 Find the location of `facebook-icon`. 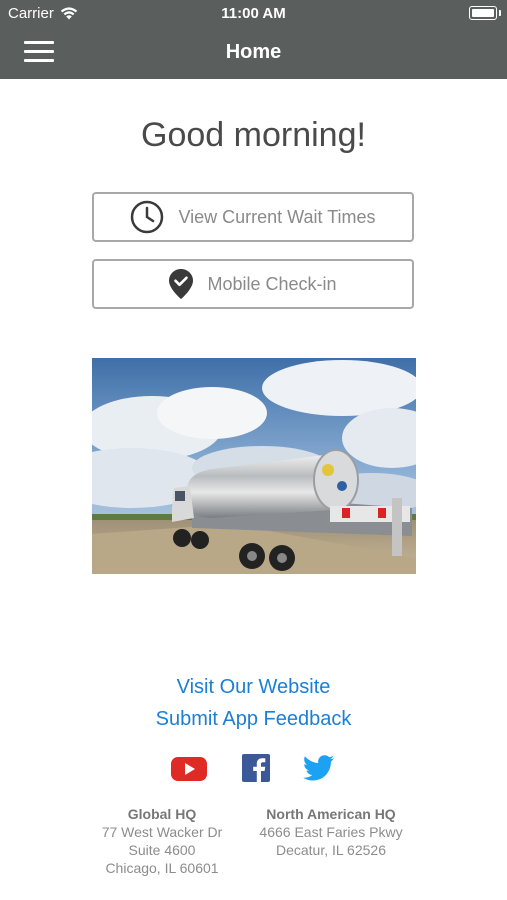

facebook-icon is located at coordinates (260, 769).